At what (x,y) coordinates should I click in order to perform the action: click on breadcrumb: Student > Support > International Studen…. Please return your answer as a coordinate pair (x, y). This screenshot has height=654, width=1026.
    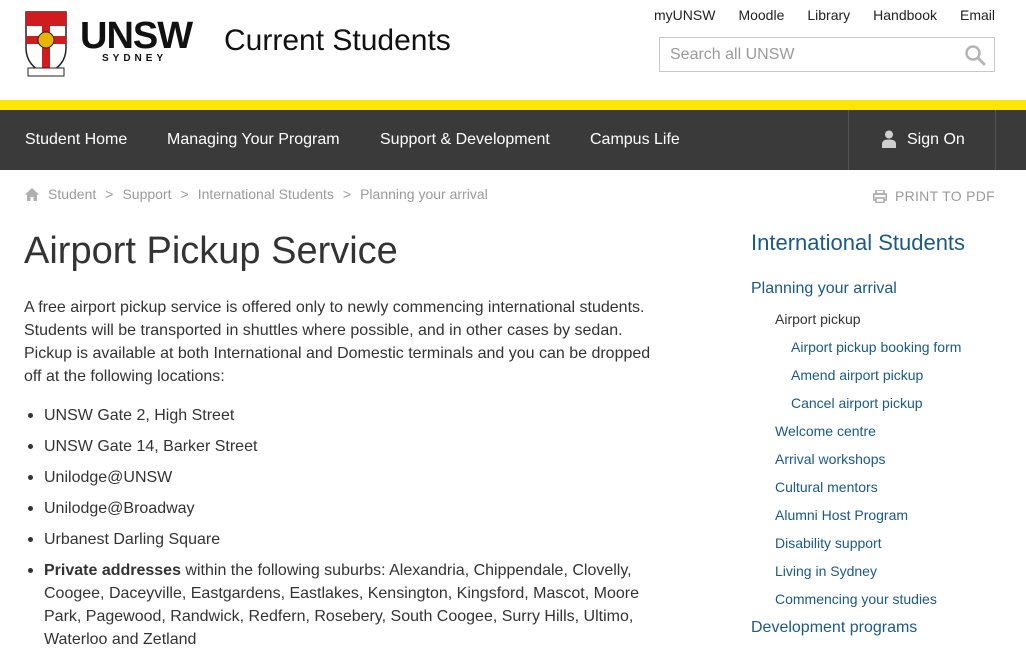
    Looking at the image, I should click on (256, 194).